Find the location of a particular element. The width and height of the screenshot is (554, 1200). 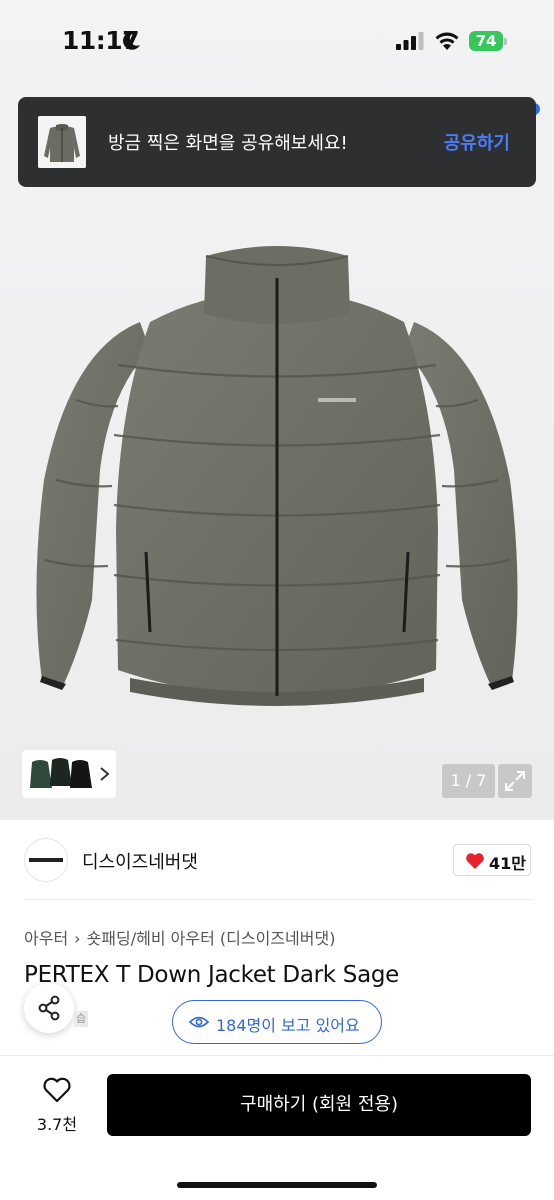

signal-icon is located at coordinates (410, 41).